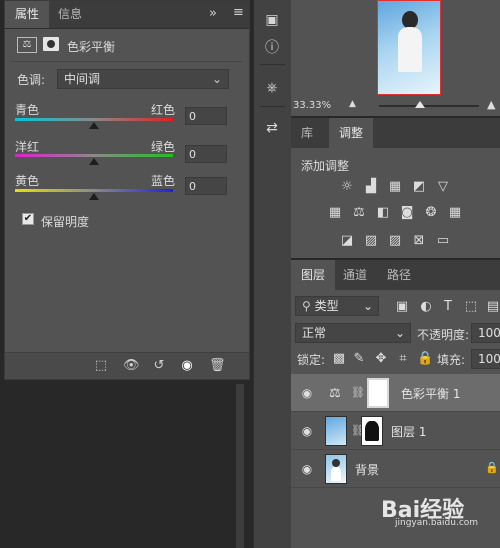 Image resolution: width=500 pixels, height=548 pixels. What do you see at coordinates (272, 20) in the screenshot?
I see `navigator-icon: ▣` at bounding box center [272, 20].